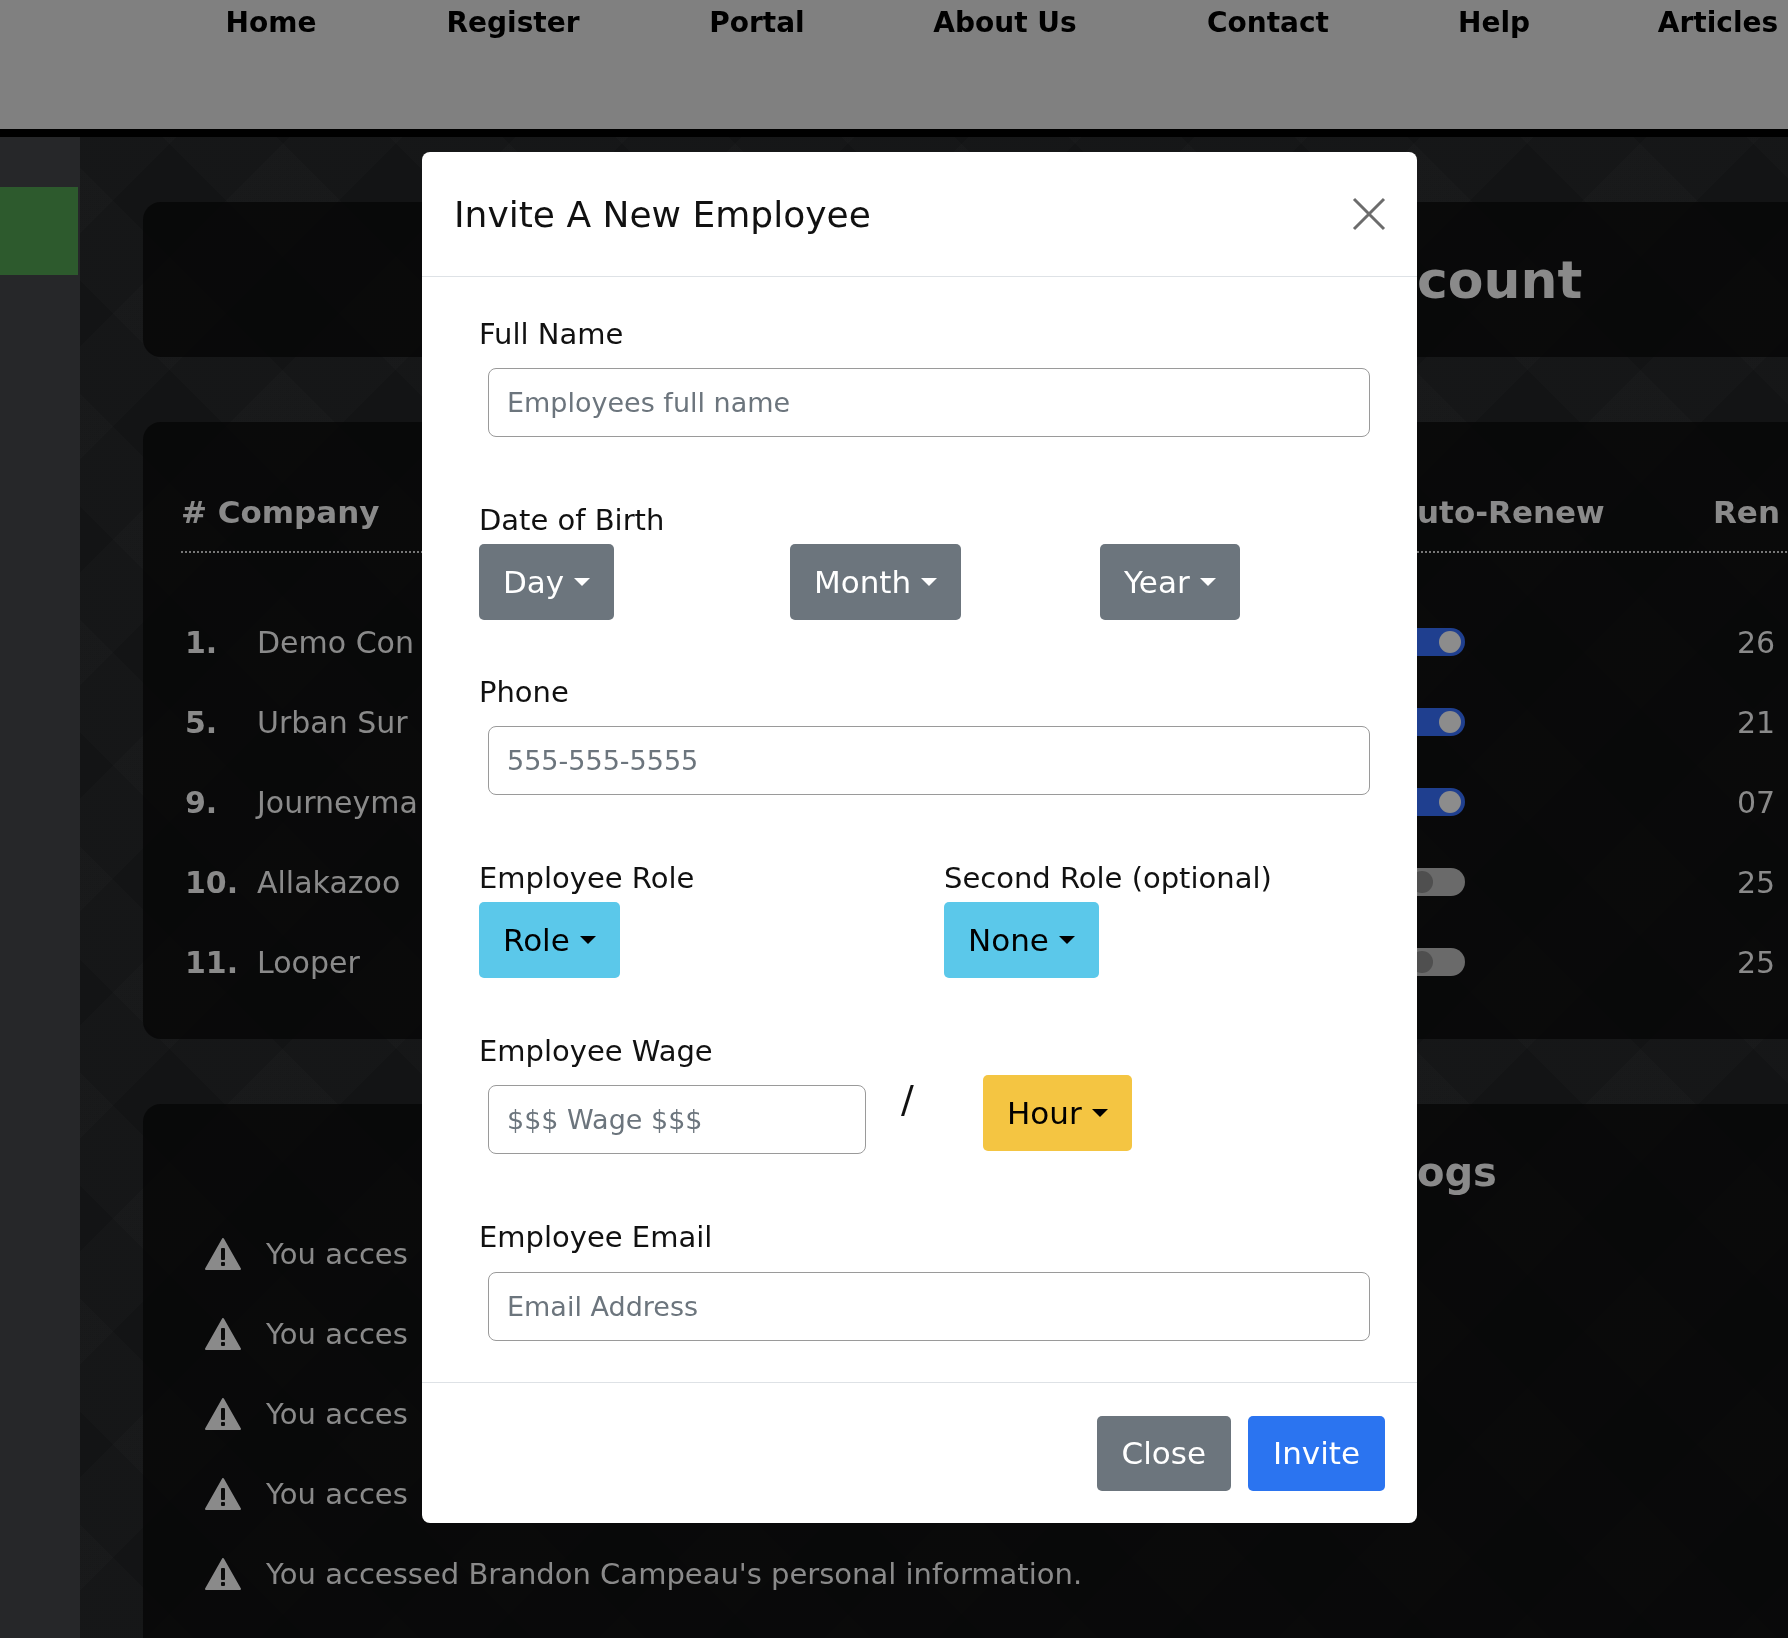  What do you see at coordinates (271, 22) in the screenshot?
I see `nav-link: Home` at bounding box center [271, 22].